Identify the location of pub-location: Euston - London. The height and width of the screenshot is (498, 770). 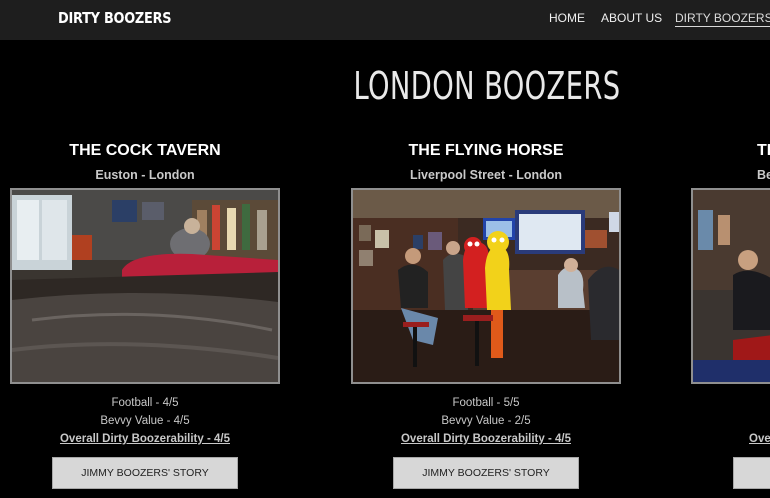
(145, 175).